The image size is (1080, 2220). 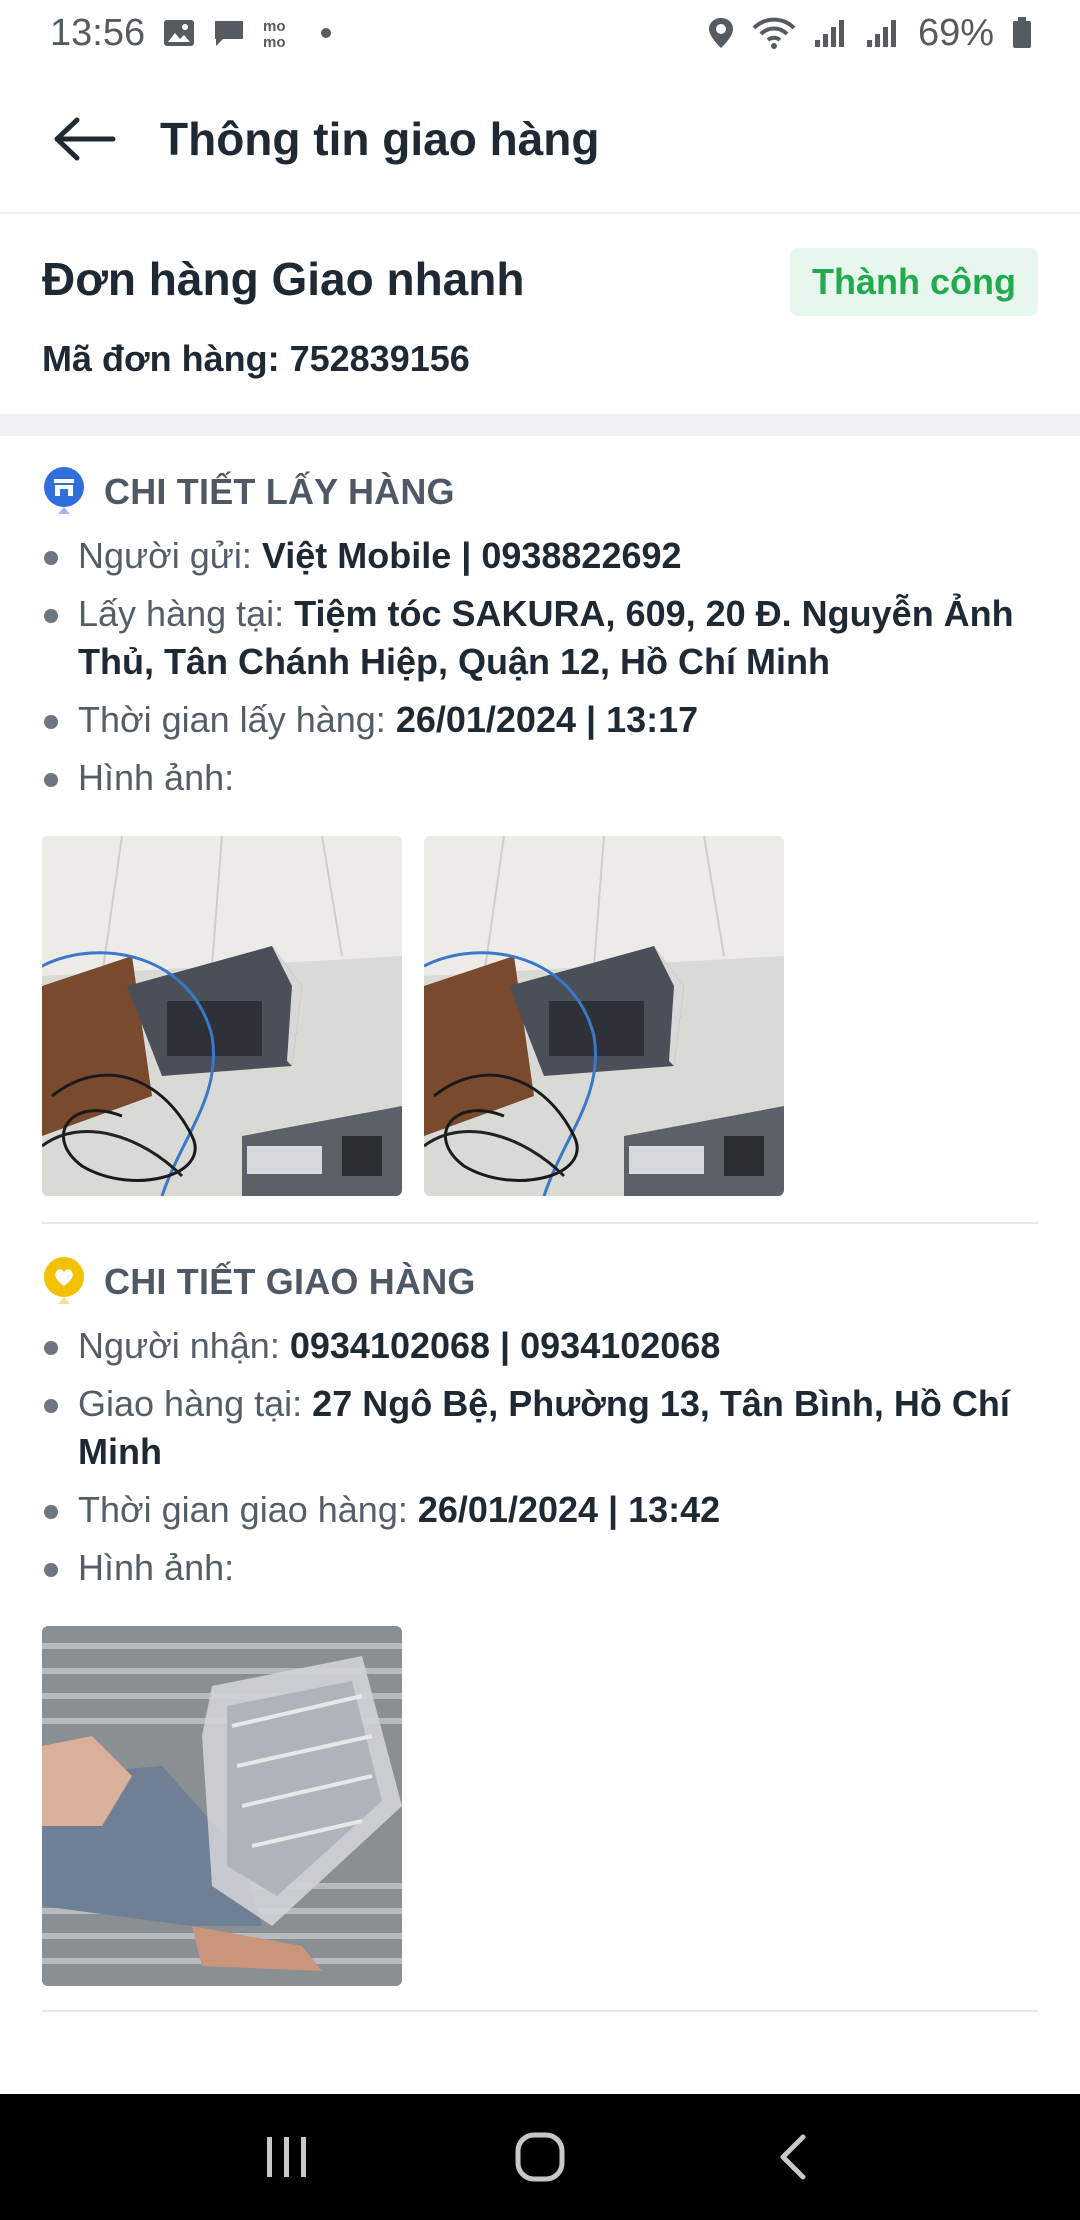 What do you see at coordinates (232, 719) in the screenshot?
I see `pickup-time-label: Thời gian lấy hàng:` at bounding box center [232, 719].